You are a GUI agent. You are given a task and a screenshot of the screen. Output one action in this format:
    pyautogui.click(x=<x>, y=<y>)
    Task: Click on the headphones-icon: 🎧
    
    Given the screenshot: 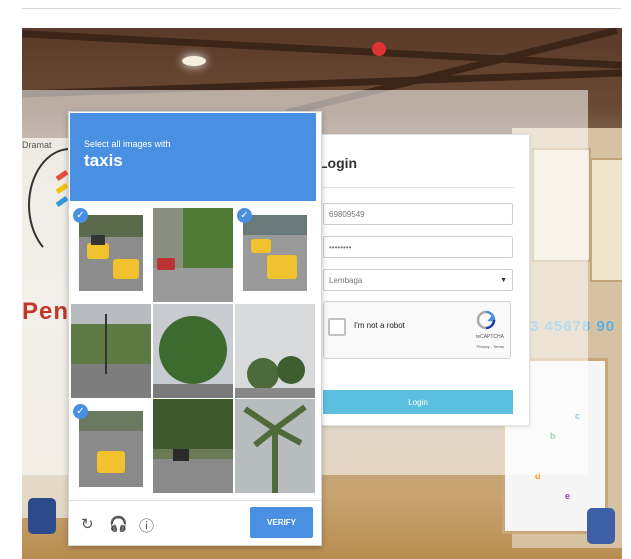 What is the action you would take?
    pyautogui.click(x=118, y=524)
    